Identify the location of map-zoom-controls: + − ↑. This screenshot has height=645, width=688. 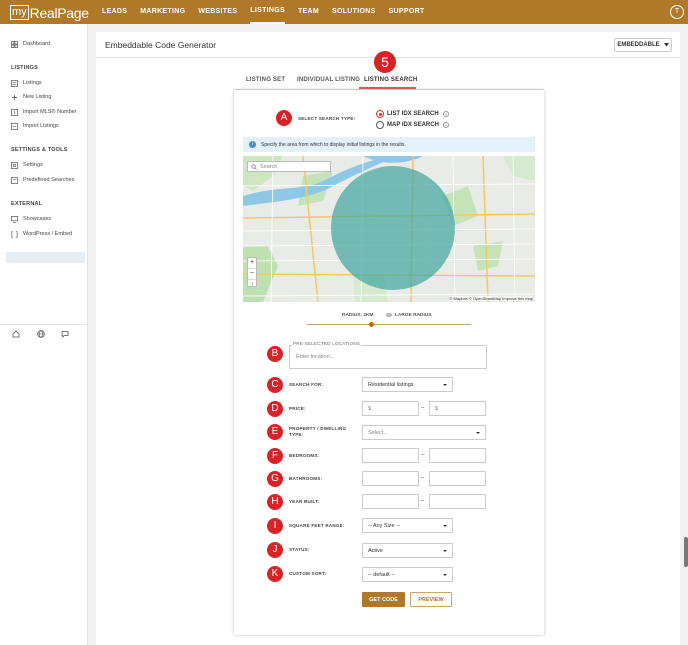
(252, 273).